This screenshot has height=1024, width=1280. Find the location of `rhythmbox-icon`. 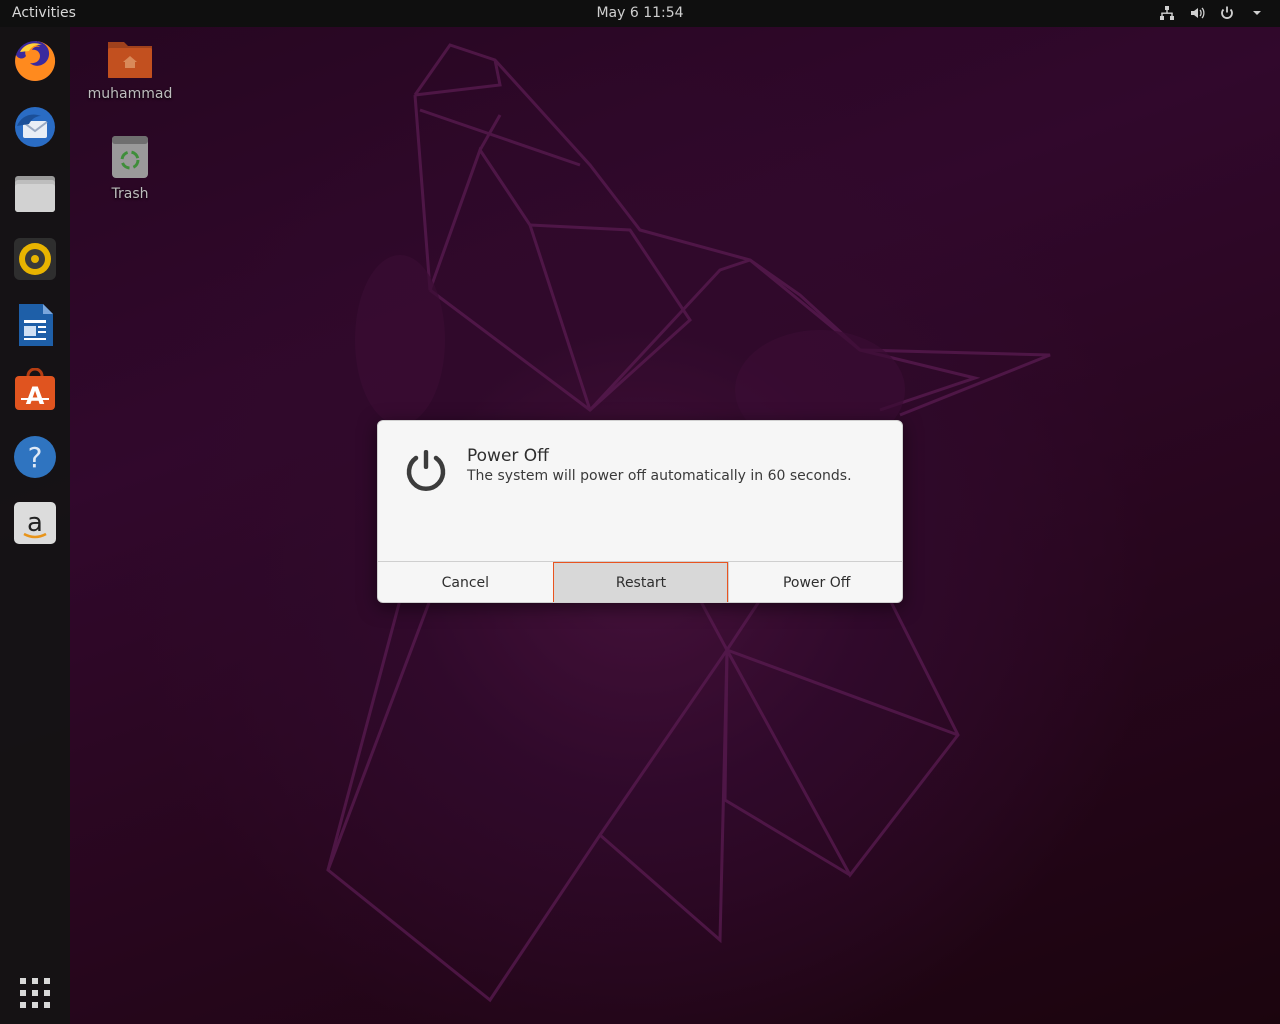

rhythmbox-icon is located at coordinates (35, 259).